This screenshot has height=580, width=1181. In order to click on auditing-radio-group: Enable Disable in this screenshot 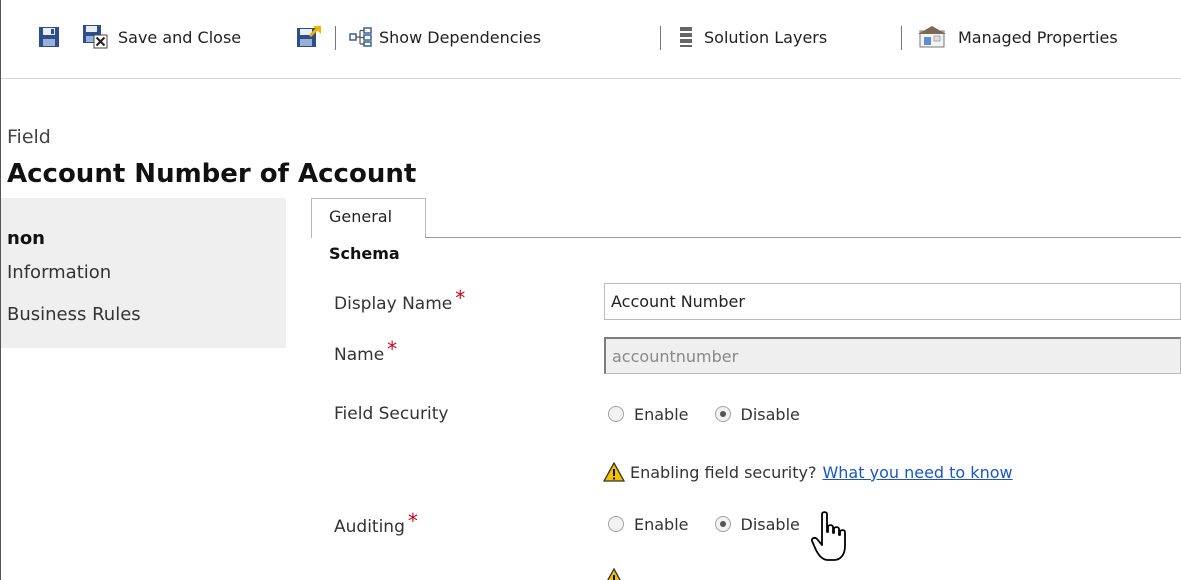, I will do `click(717, 524)`.